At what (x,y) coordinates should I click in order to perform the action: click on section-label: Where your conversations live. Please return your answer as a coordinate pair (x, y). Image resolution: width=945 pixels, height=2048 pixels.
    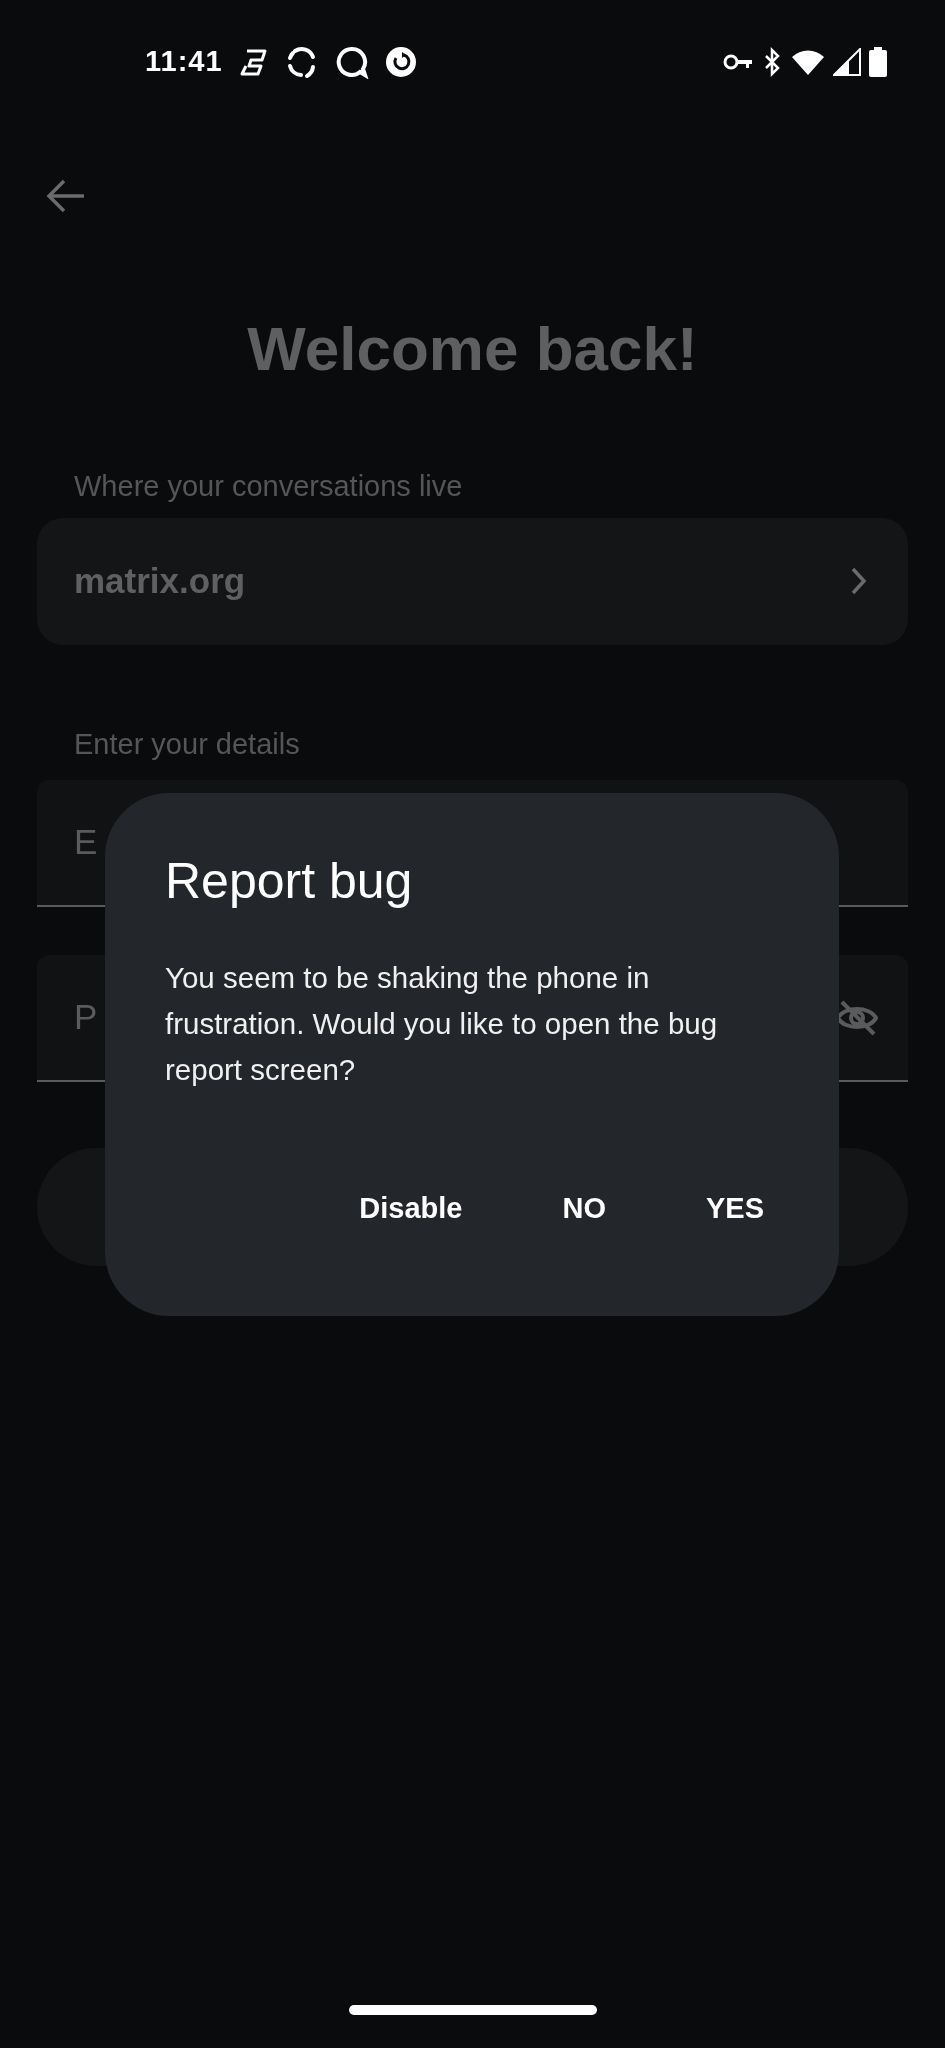
    Looking at the image, I should click on (269, 486).